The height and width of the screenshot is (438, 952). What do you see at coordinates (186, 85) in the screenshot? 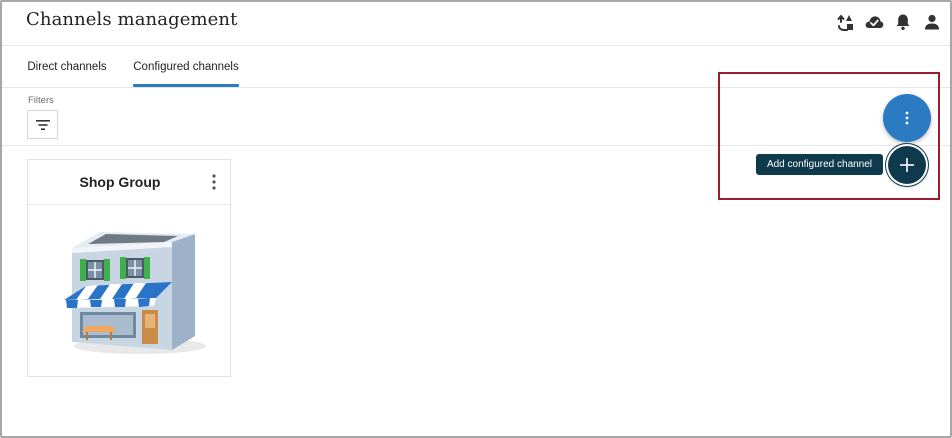
I see `active-tab-indicator` at bounding box center [186, 85].